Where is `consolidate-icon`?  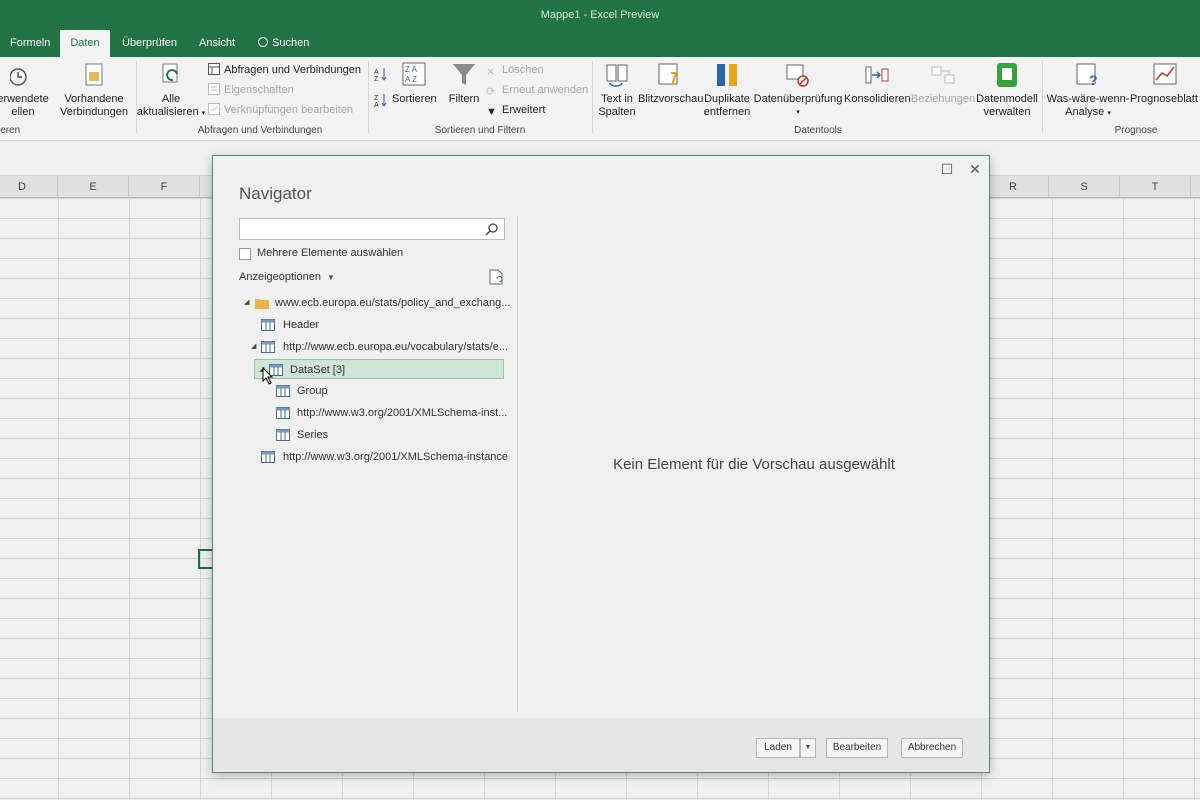 consolidate-icon is located at coordinates (877, 75).